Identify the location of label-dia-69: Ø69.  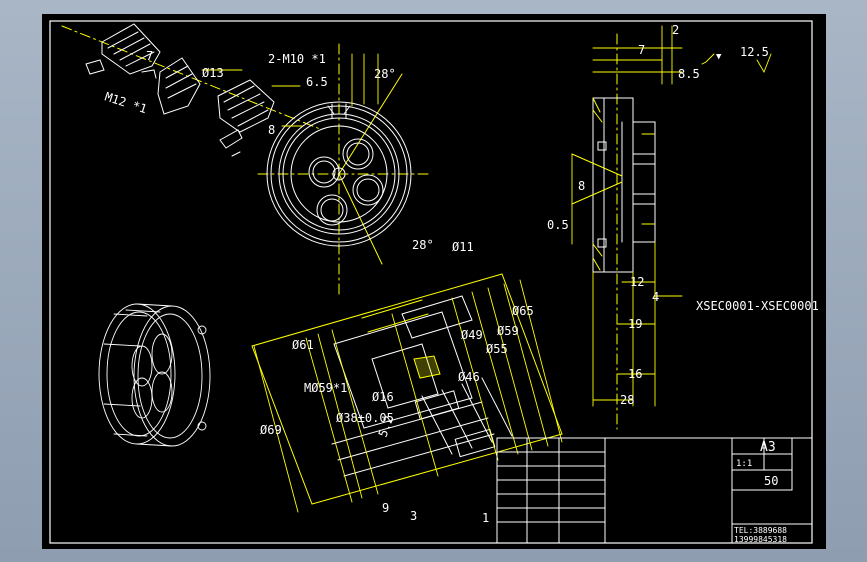
(271, 430).